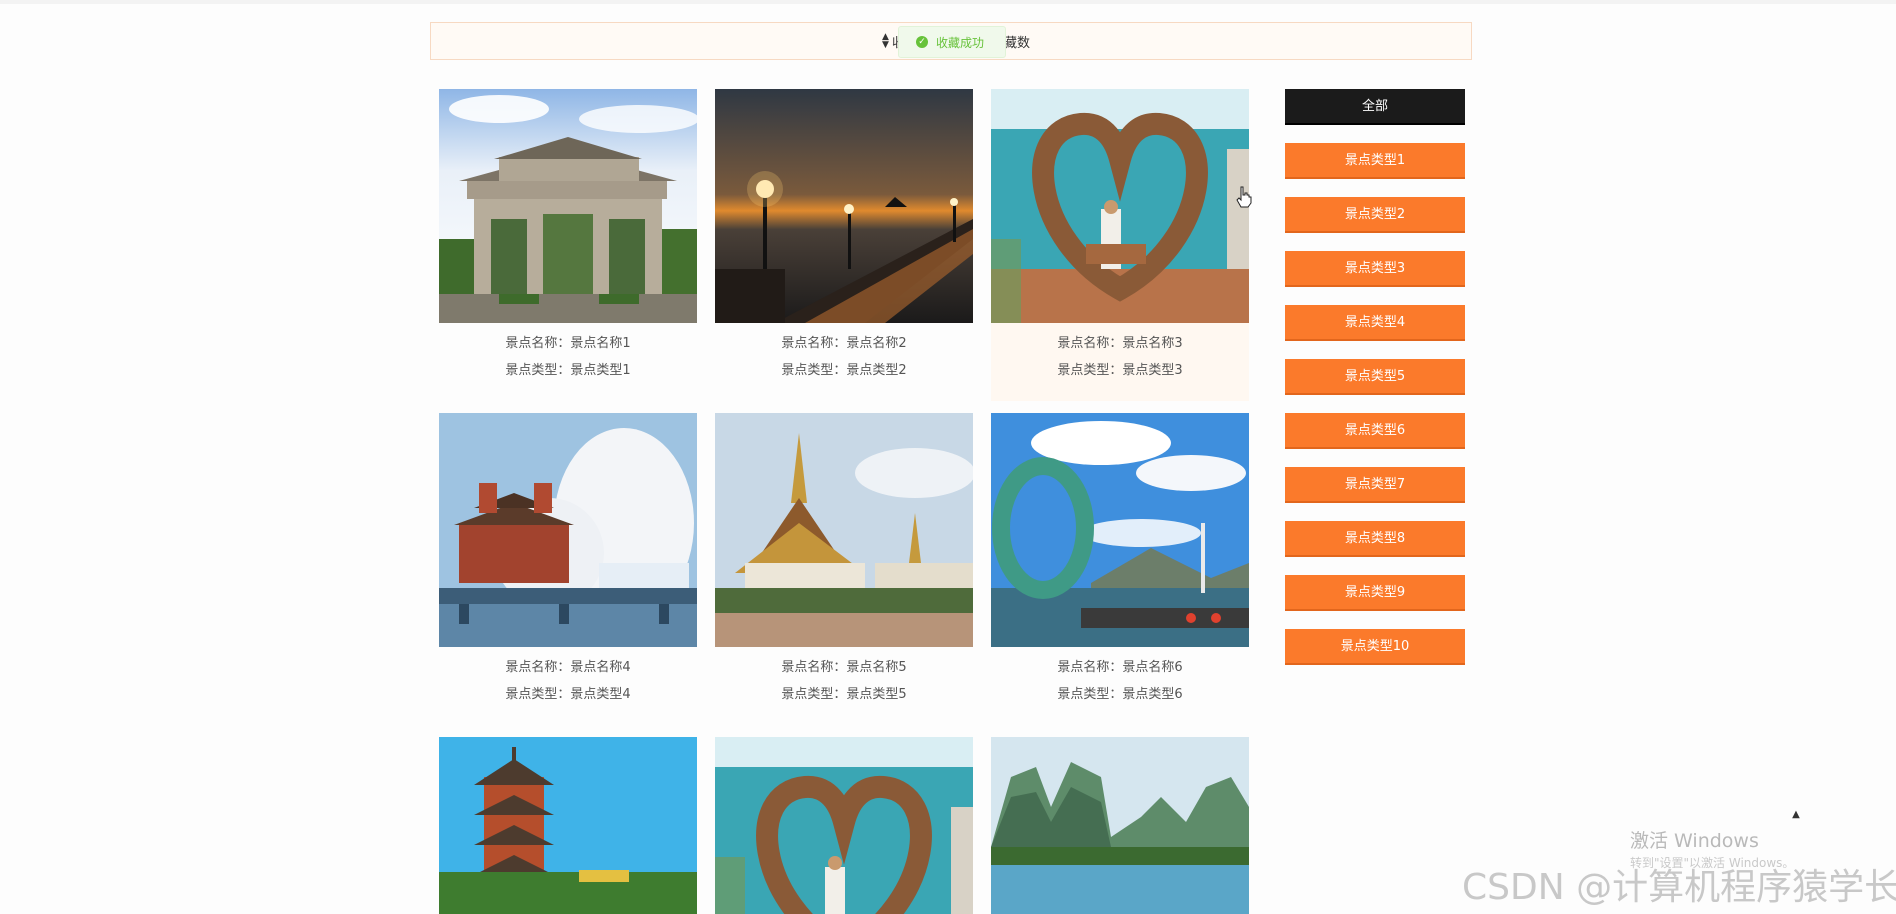  Describe the element at coordinates (1375, 593) in the screenshot. I see `category-button-9: 景点类型9` at that location.